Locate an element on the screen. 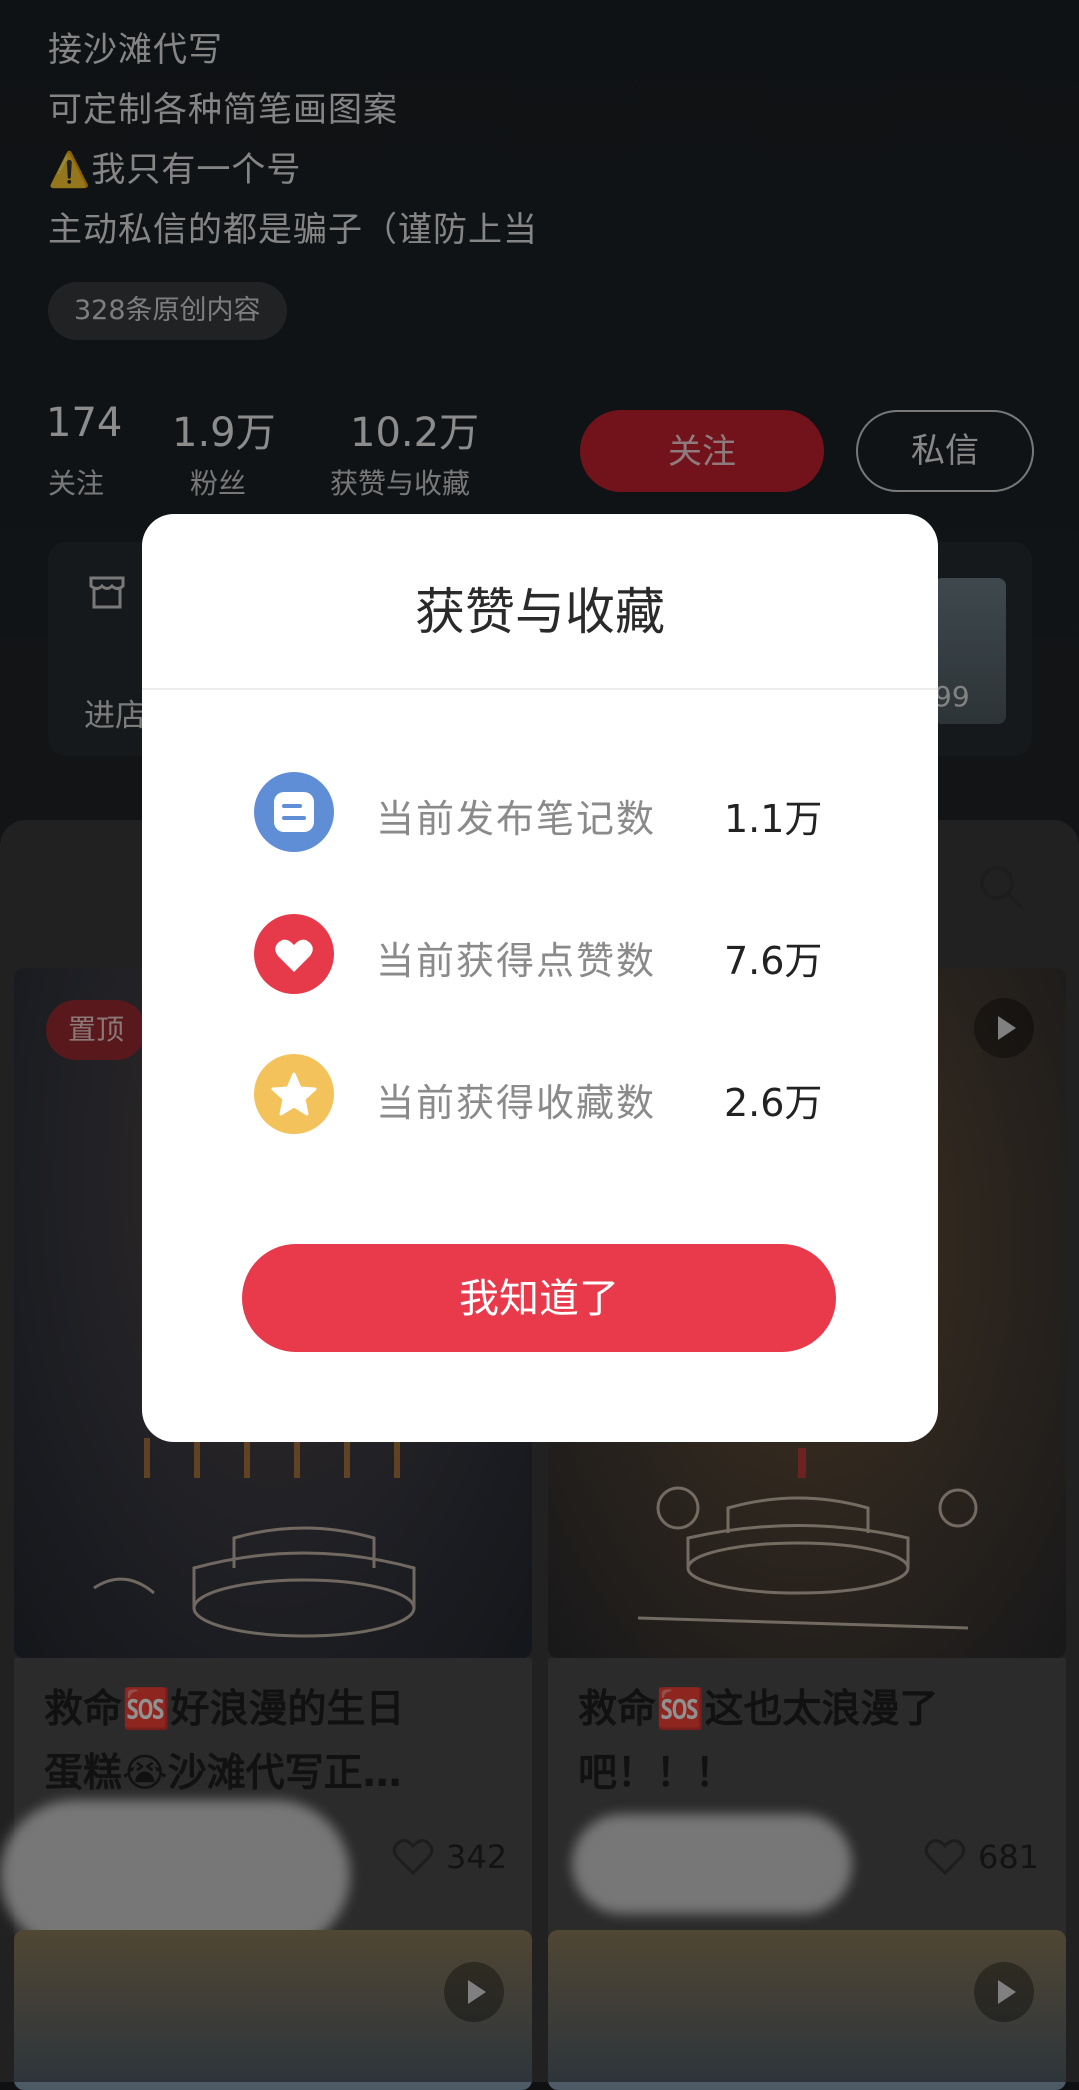 Image resolution: width=1079 pixels, height=2090 pixels. likes-count-label: 当前获得点赞数 is located at coordinates (516, 961).